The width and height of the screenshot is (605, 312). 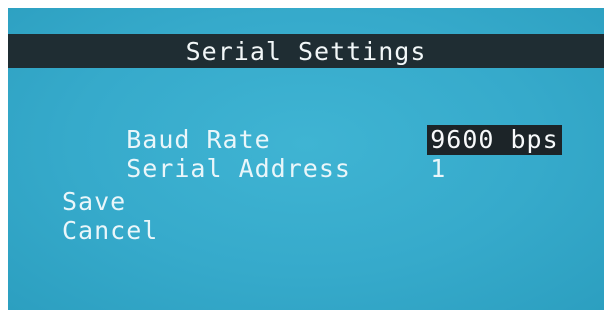 I want to click on cancel-button: Cancel, so click(x=110, y=231).